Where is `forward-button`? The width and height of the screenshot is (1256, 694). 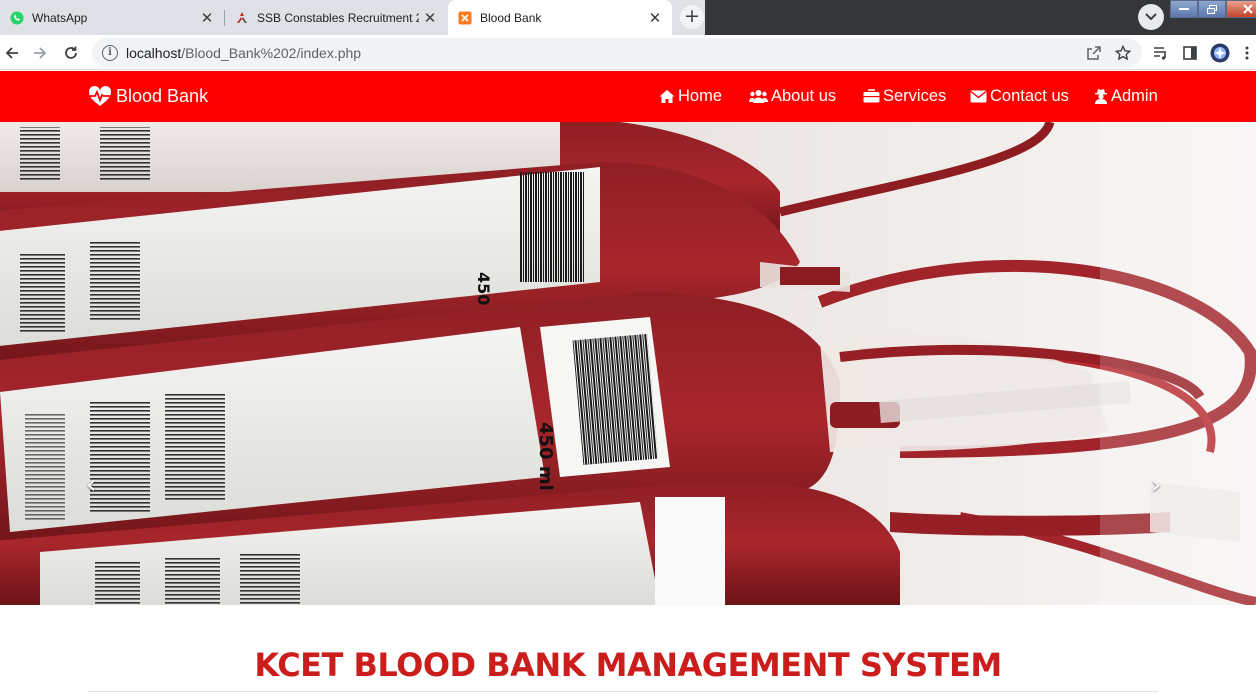
forward-button is located at coordinates (40, 53).